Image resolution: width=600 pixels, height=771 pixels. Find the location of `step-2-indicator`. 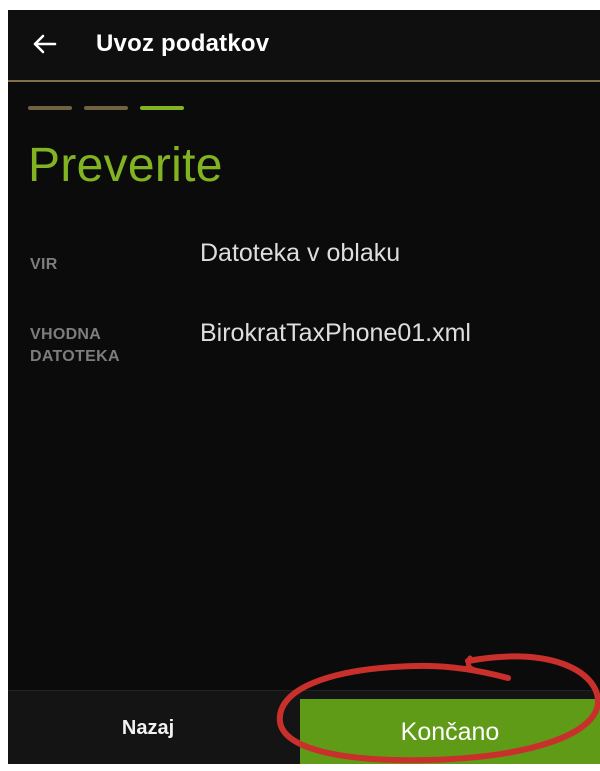

step-2-indicator is located at coordinates (106, 108).